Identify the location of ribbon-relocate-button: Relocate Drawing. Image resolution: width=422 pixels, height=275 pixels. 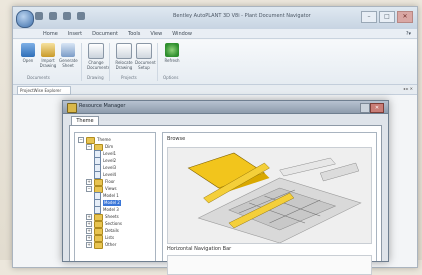
(124, 56).